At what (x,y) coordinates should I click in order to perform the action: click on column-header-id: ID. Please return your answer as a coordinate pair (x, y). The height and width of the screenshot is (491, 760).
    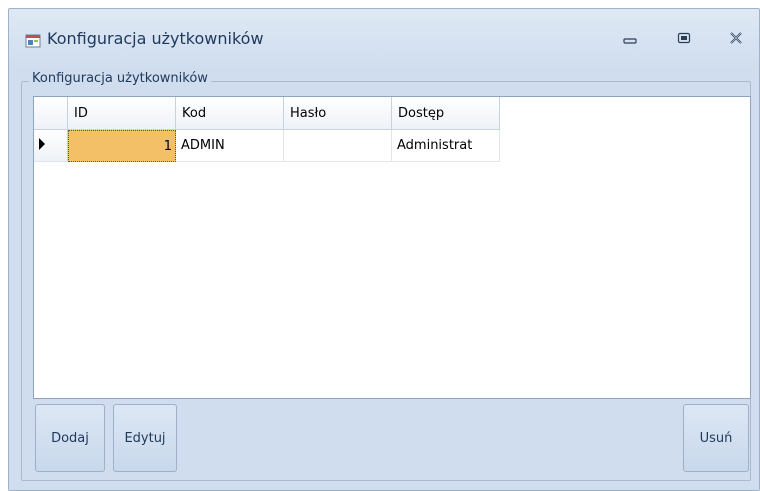
    Looking at the image, I should click on (122, 113).